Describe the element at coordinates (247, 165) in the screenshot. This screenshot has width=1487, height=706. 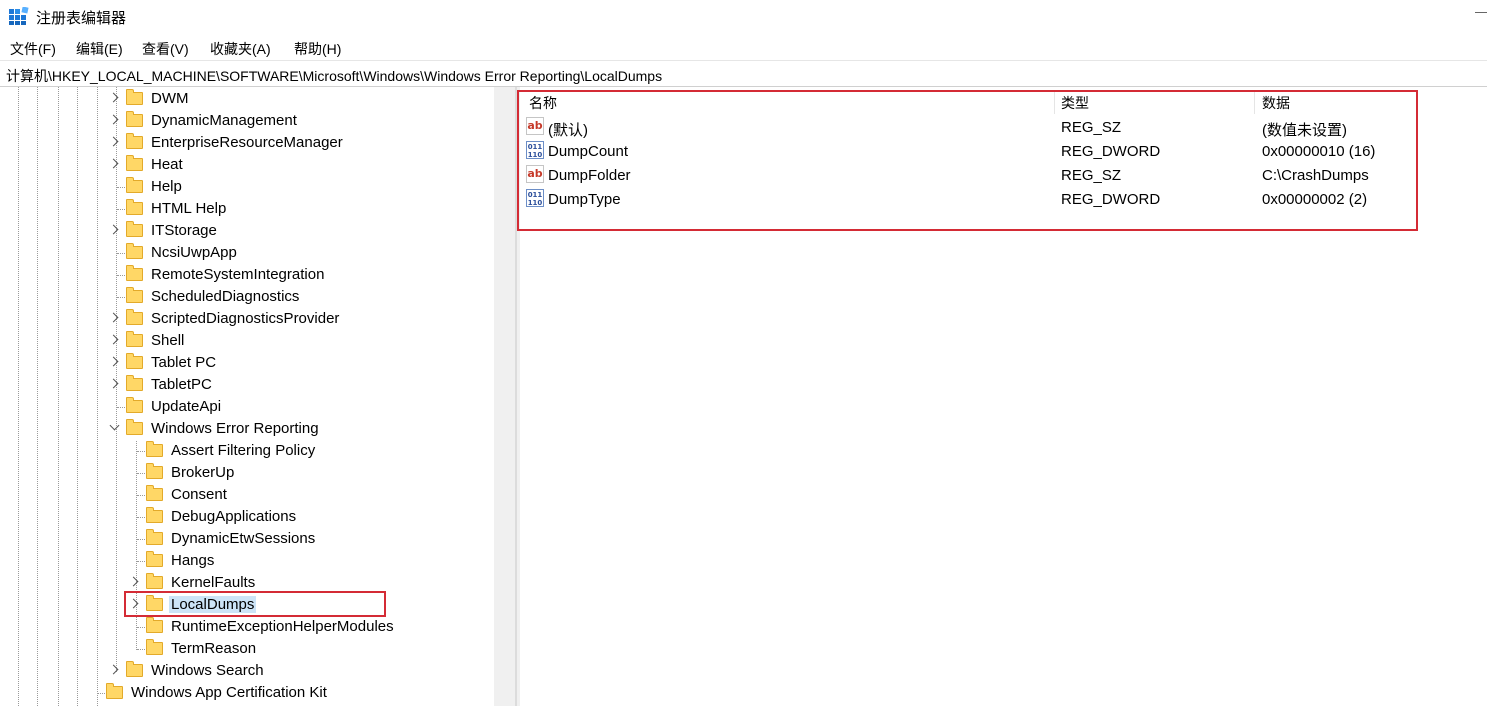
I see `tree-item: Heat` at that location.